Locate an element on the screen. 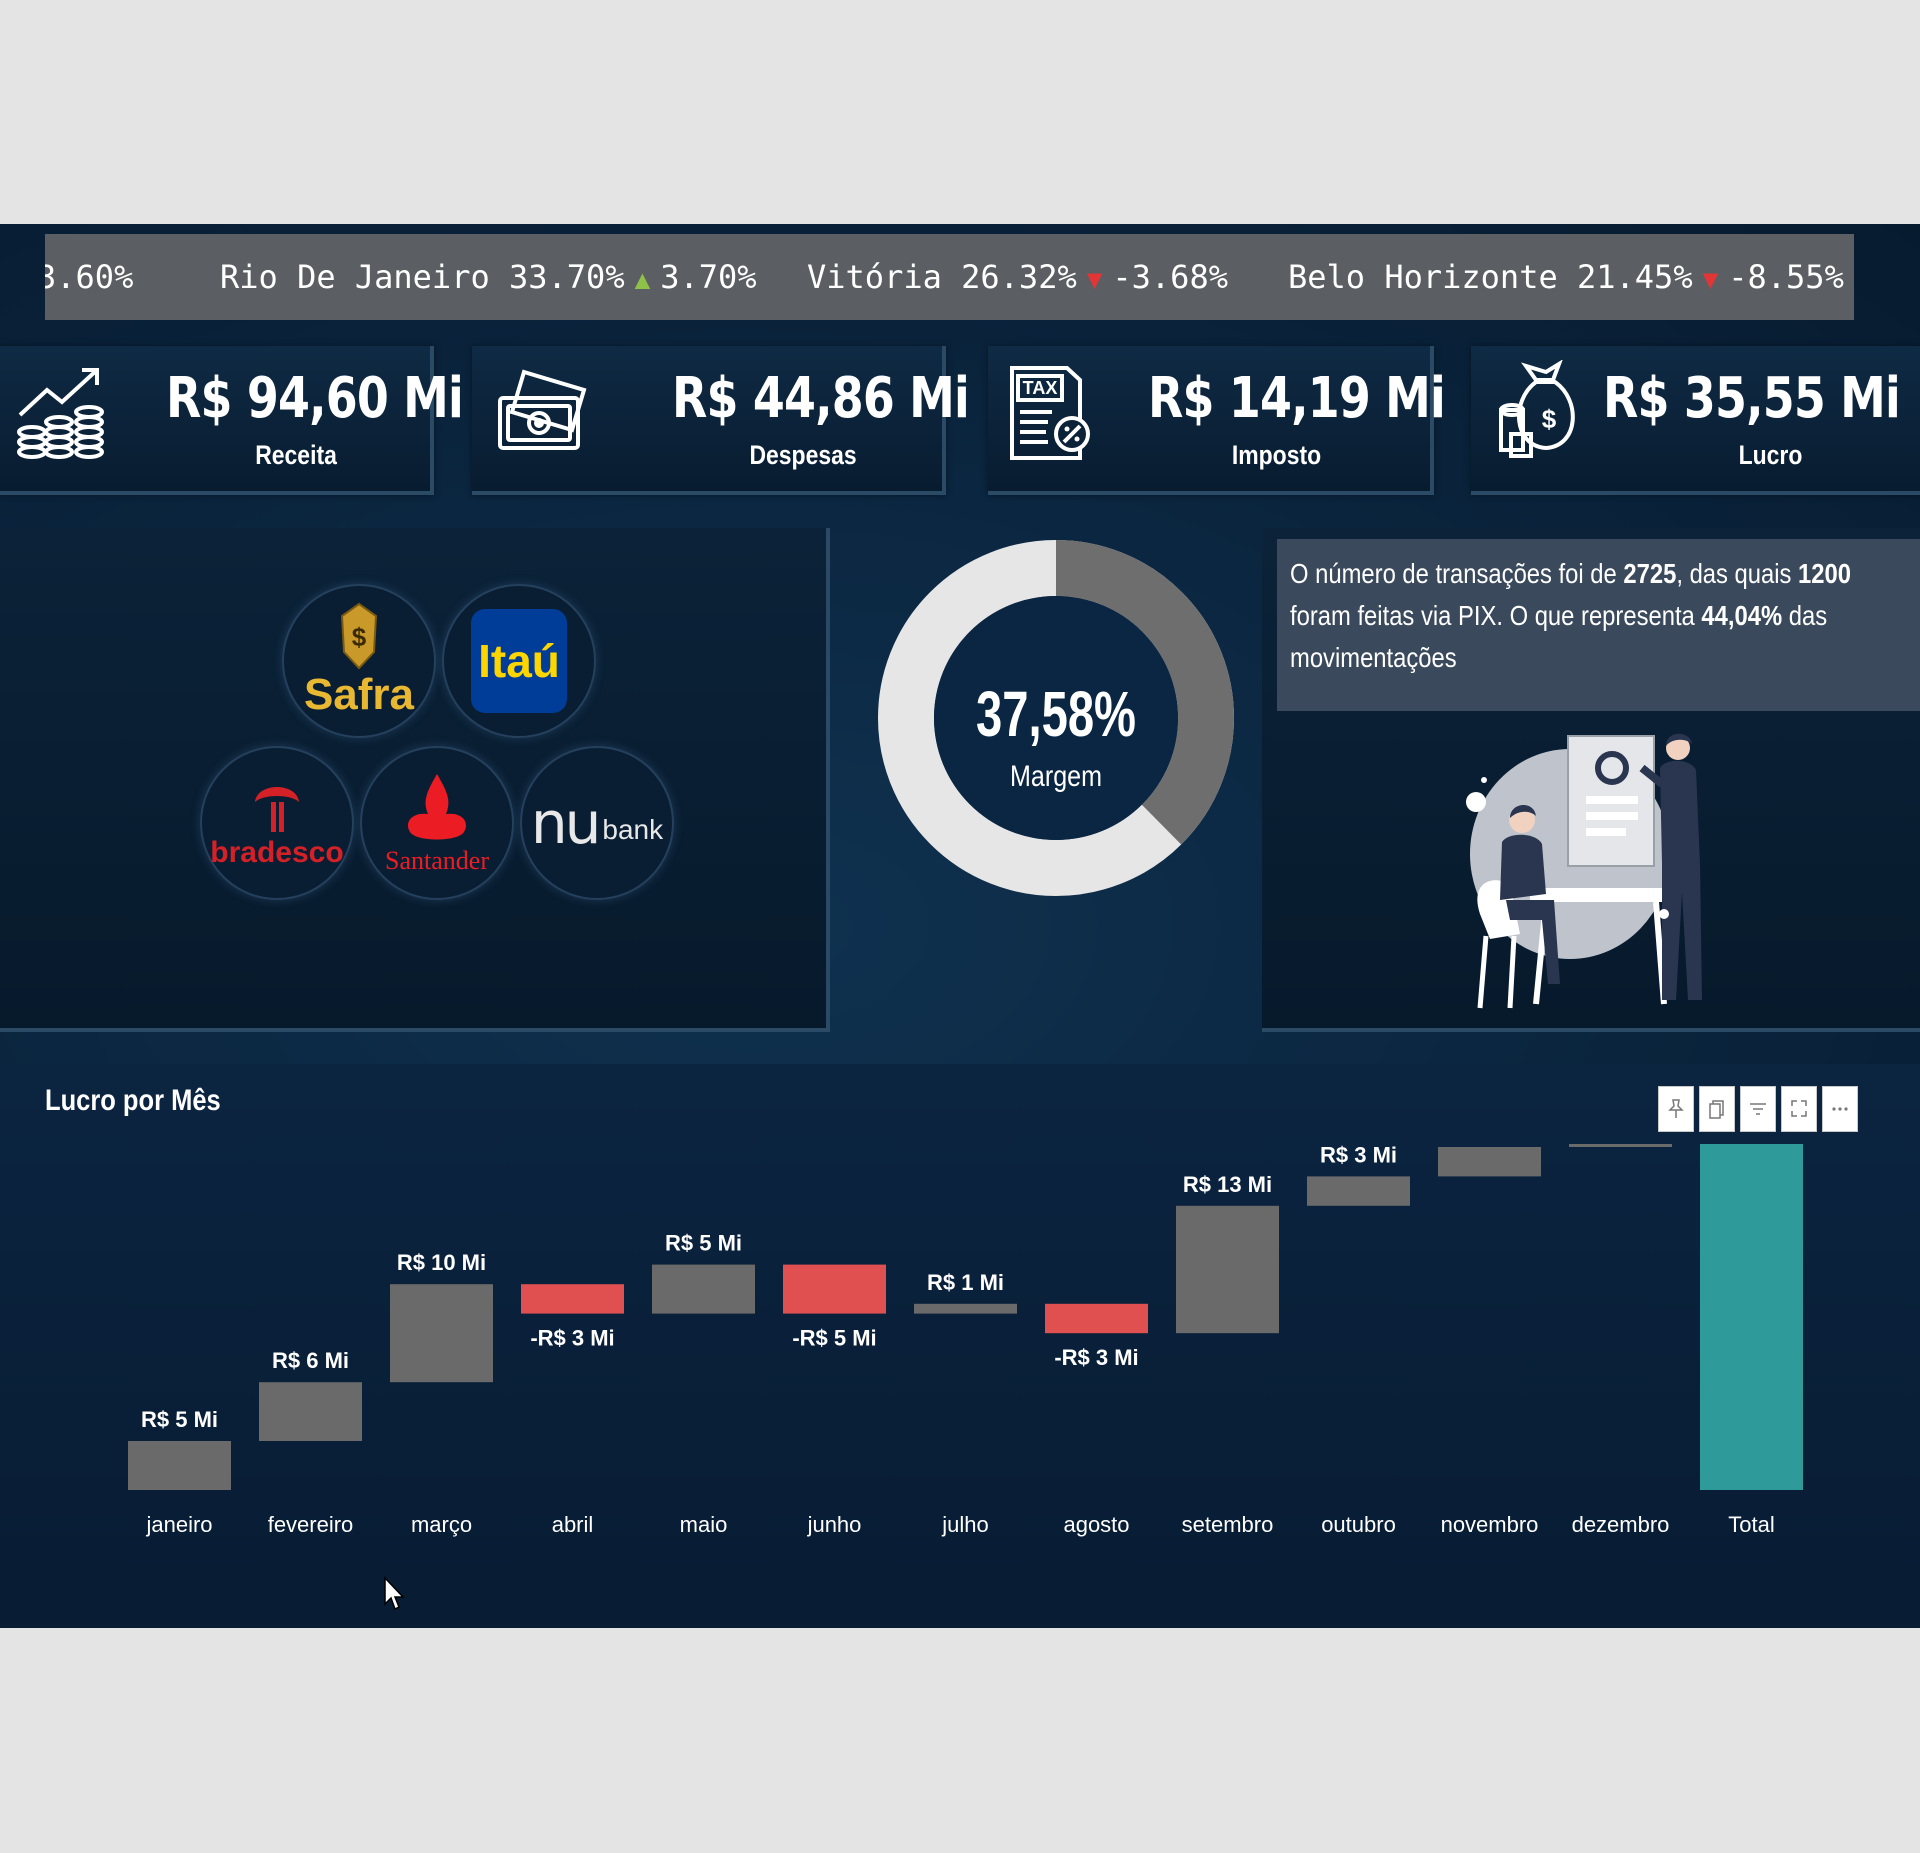  kpi-card-despesas: R$ 44,86 Mi Despesas is located at coordinates (721, 420).